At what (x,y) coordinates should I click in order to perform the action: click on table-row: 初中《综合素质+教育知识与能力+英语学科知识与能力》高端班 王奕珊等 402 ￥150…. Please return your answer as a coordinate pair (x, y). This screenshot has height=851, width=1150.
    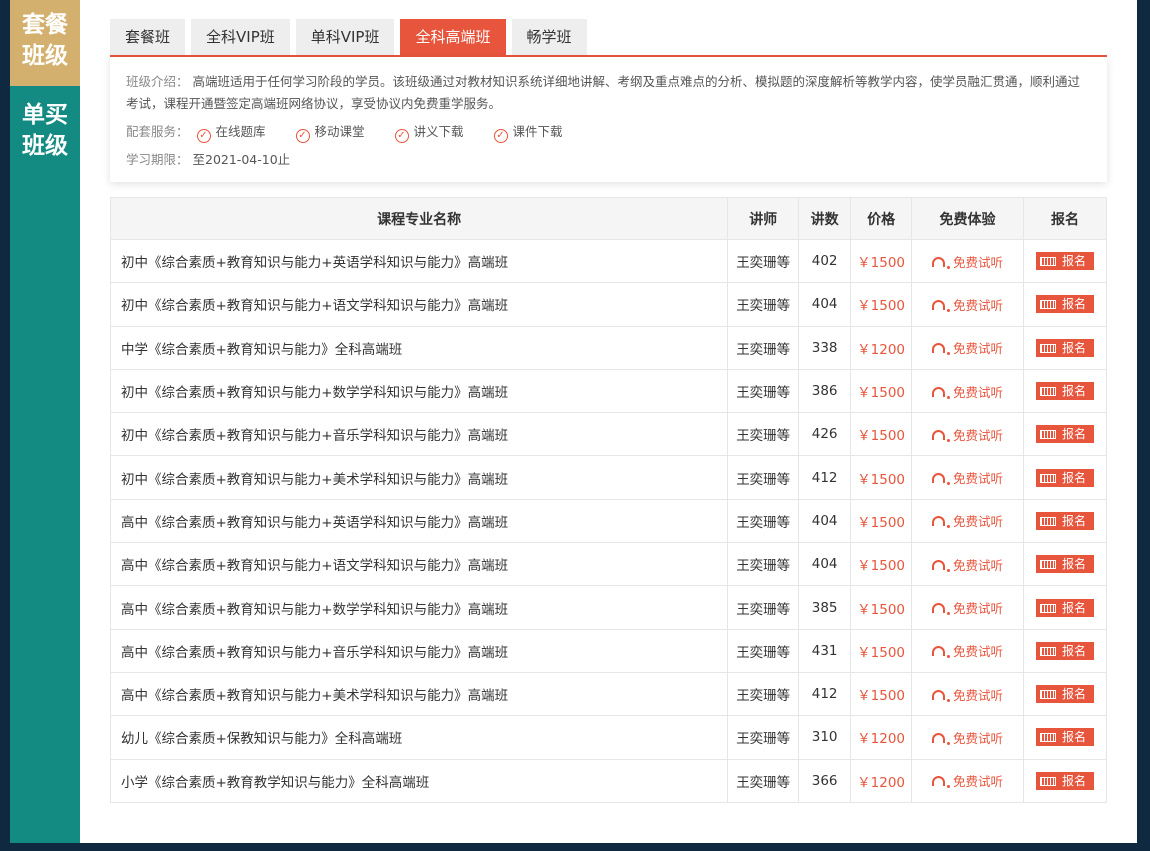
    Looking at the image, I should click on (608, 261).